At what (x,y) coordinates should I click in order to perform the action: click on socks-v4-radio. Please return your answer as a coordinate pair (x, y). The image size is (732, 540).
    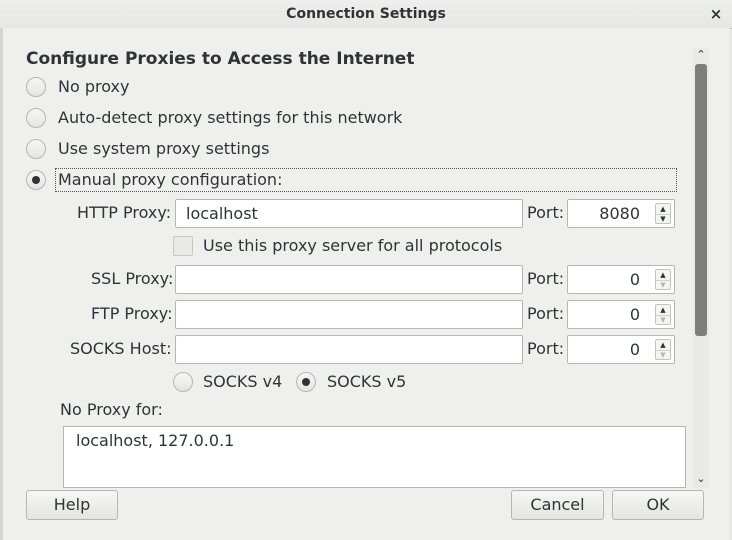
    Looking at the image, I should click on (183, 382).